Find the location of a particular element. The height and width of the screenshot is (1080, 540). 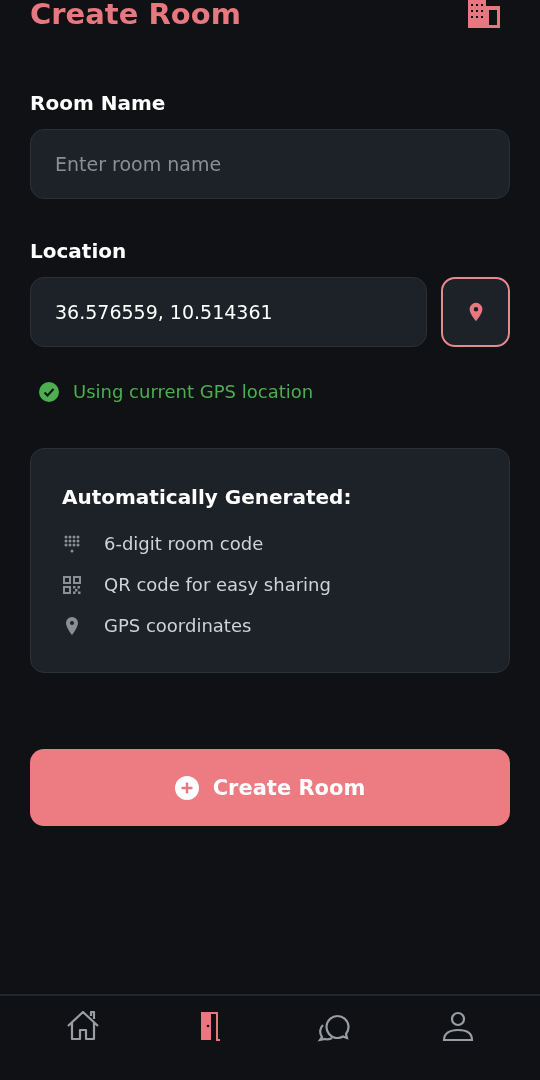

check-circle-icon is located at coordinates (49, 391).